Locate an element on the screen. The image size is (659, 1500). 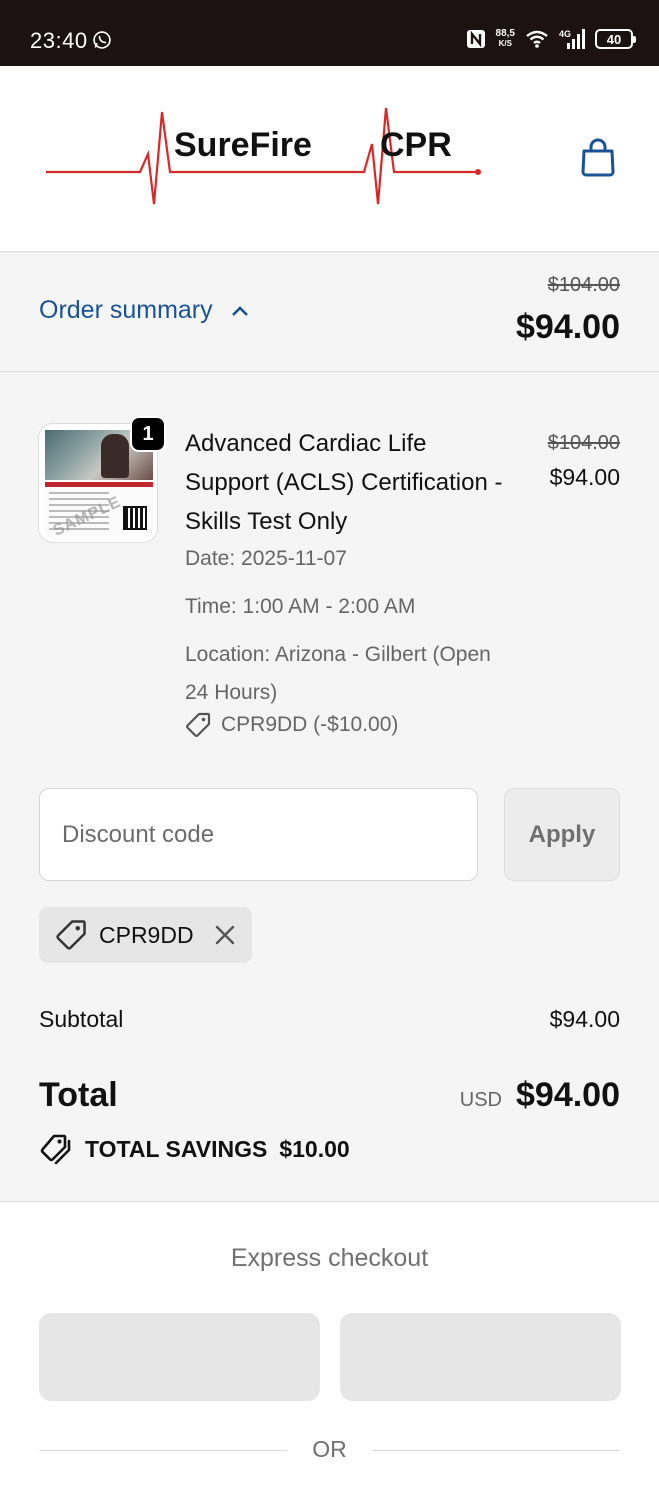
total-currency: USD is located at coordinates (480, 1100).